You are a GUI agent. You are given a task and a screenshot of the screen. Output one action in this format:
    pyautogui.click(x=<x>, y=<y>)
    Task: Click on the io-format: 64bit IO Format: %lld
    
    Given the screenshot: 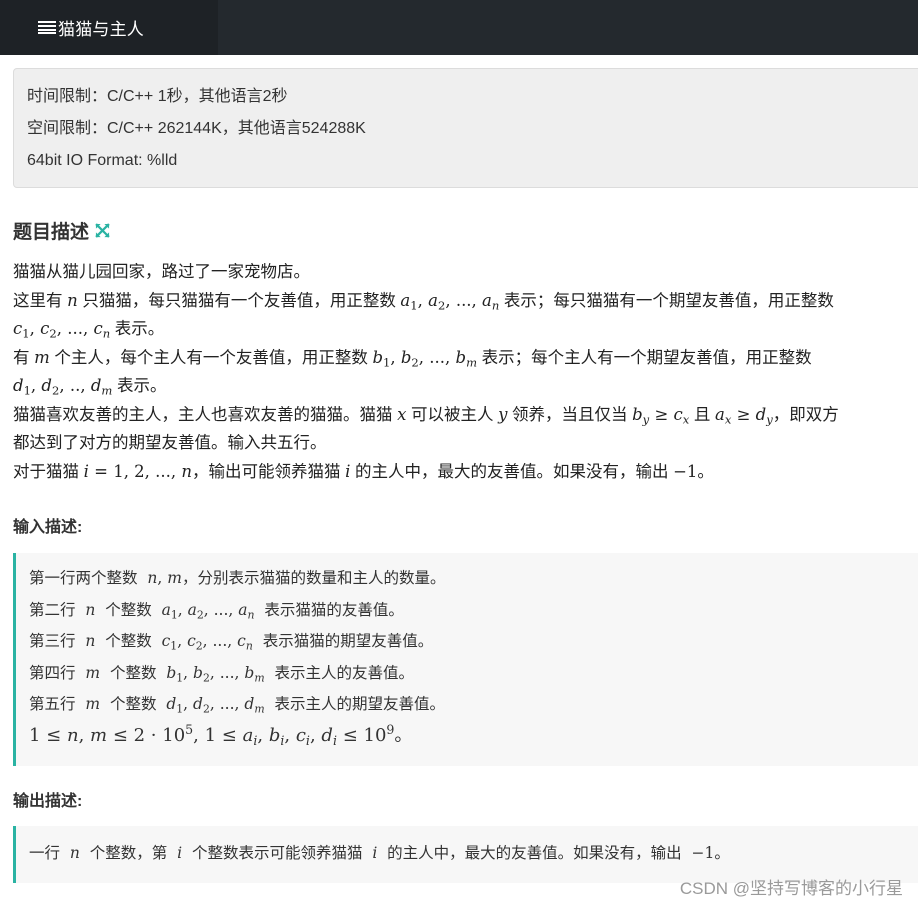 What is the action you would take?
    pyautogui.click(x=102, y=160)
    